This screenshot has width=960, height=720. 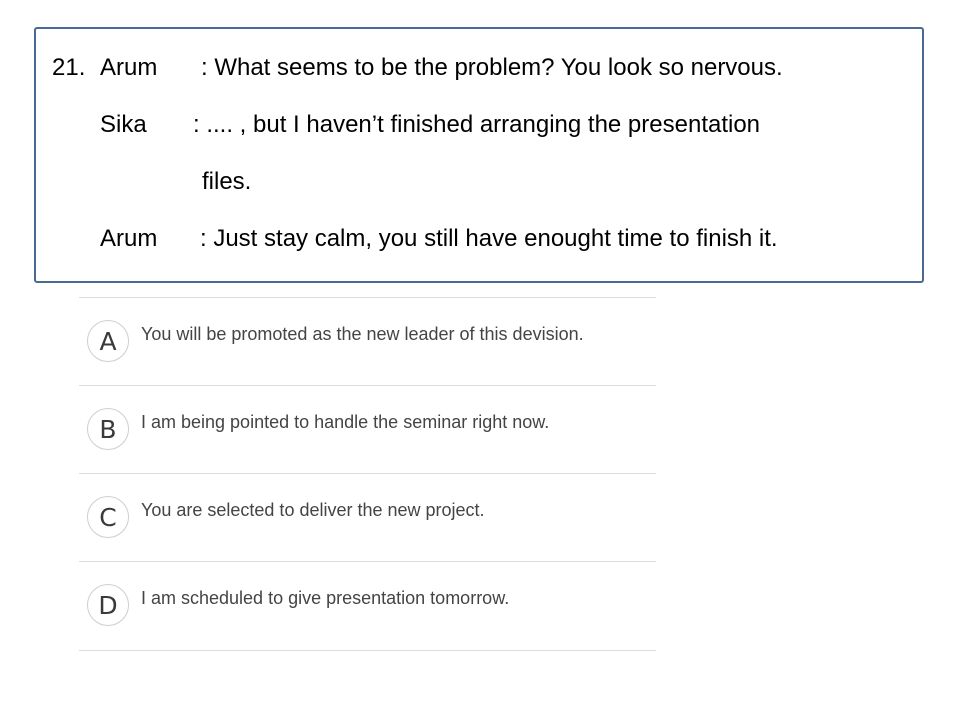 I want to click on dialogue-speaker: Sika, so click(x=123, y=124).